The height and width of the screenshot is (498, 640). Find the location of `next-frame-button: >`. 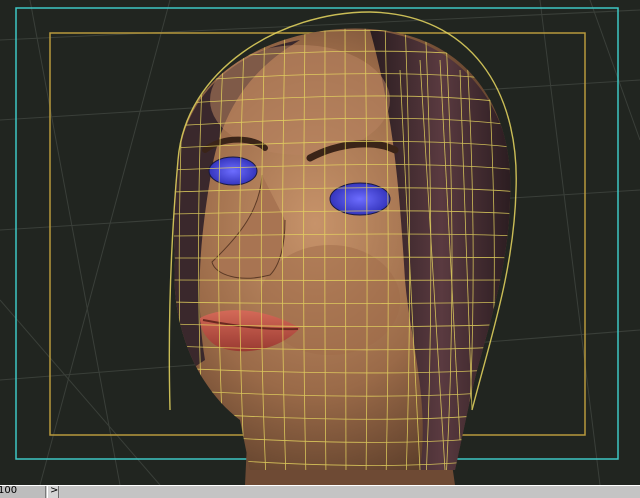

next-frame-button: > is located at coordinates (53, 491).